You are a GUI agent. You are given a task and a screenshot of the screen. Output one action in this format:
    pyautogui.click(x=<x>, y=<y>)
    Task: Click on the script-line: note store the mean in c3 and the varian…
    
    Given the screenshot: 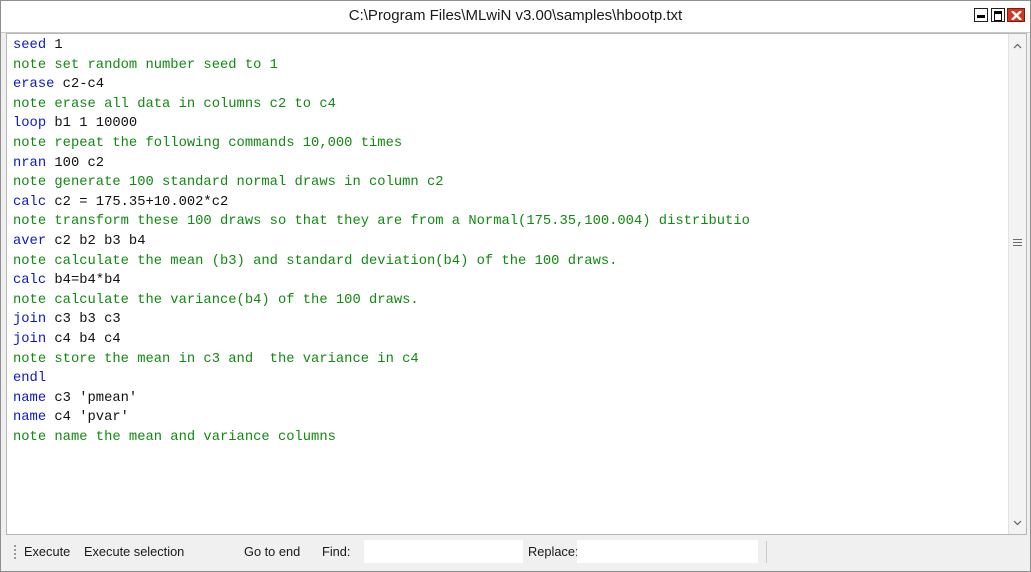 What is the action you would take?
    pyautogui.click(x=508, y=360)
    